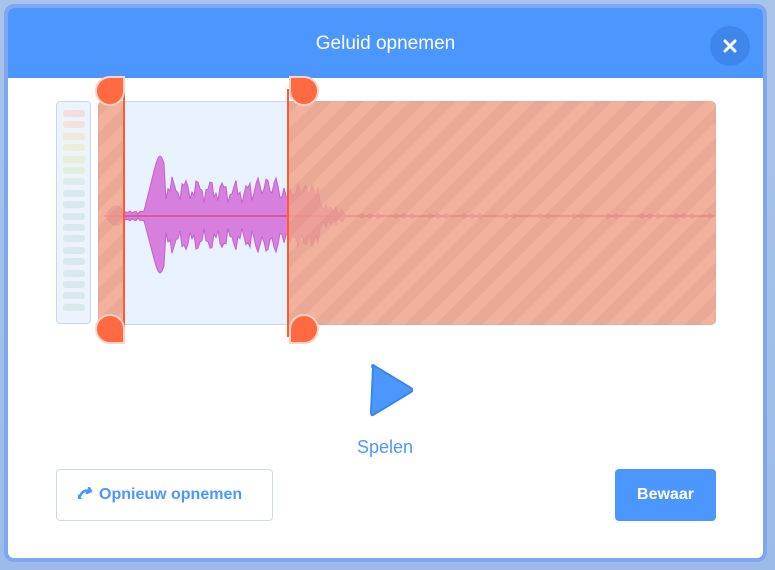  I want to click on rerecord-button: Opnieuw opnemen, so click(164, 495).